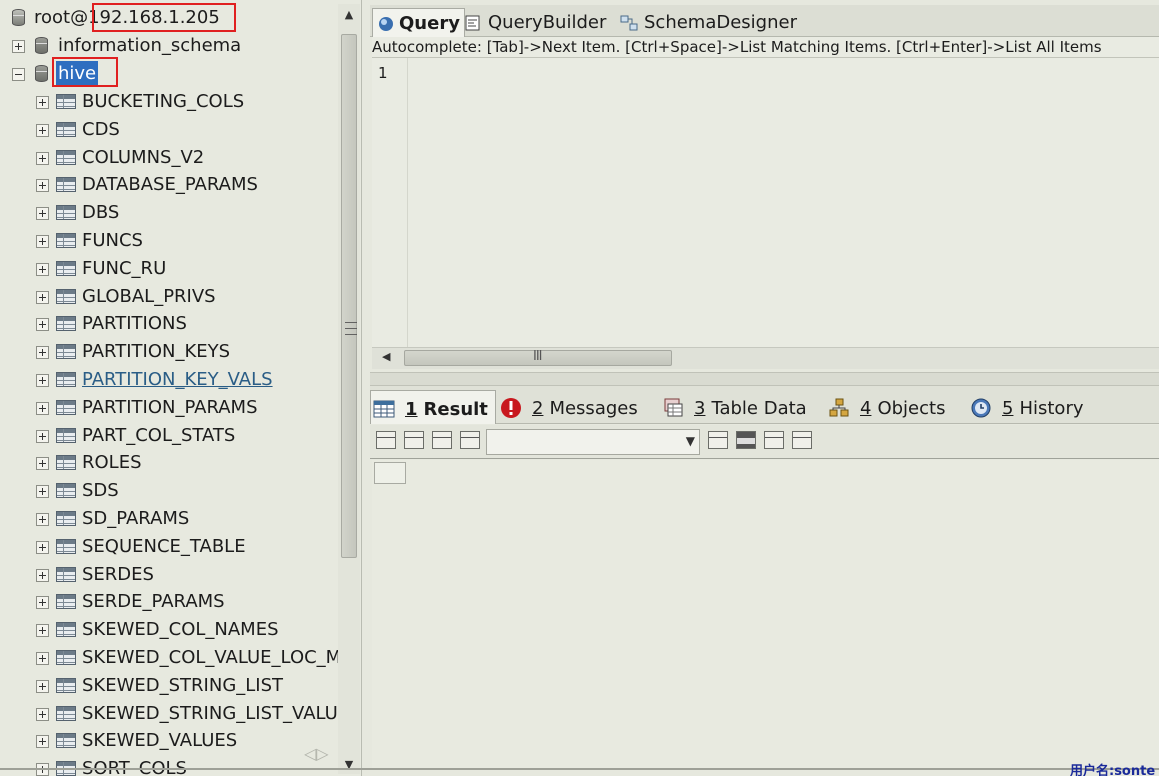 The width and height of the screenshot is (1159, 776). I want to click on table-data-icon, so click(673, 407).